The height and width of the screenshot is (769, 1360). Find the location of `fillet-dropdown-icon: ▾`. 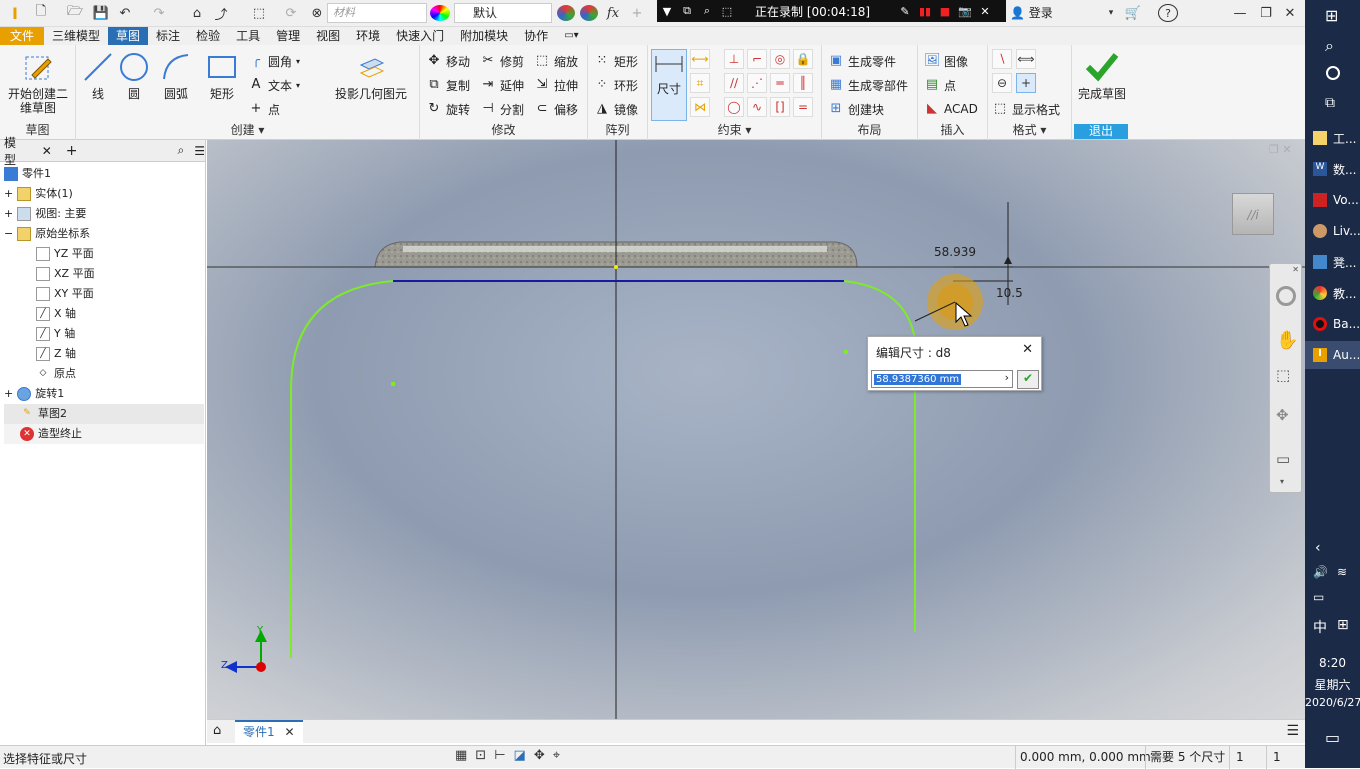

fillet-dropdown-icon: ▾ is located at coordinates (298, 61).